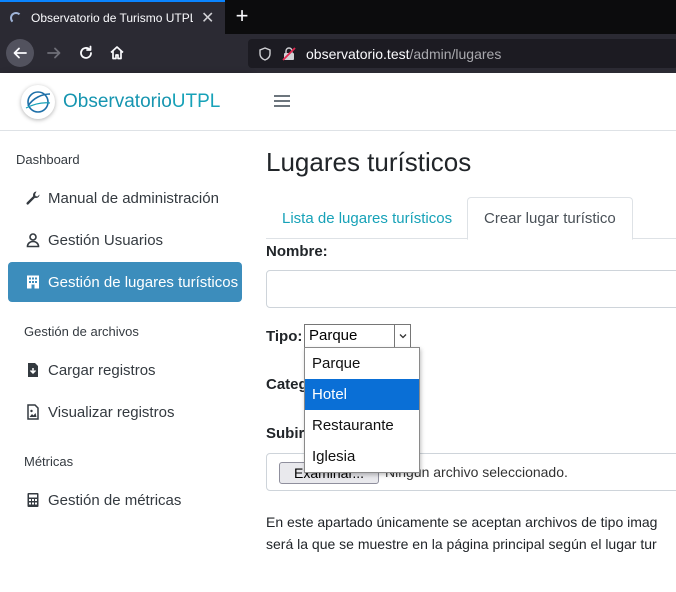 The width and height of the screenshot is (676, 592). What do you see at coordinates (471, 289) in the screenshot?
I see `nombre-input` at bounding box center [471, 289].